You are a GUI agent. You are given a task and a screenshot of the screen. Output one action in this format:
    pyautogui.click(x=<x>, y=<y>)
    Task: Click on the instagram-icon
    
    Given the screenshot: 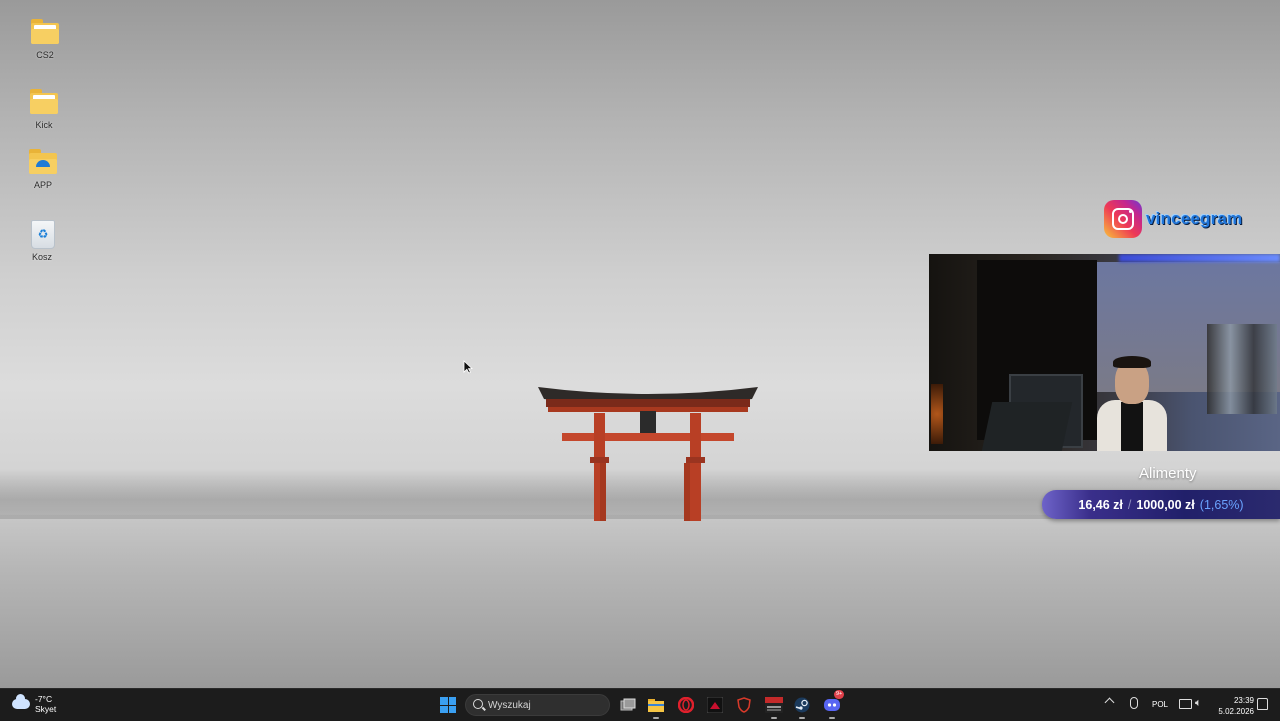 What is the action you would take?
    pyautogui.click(x=1123, y=219)
    